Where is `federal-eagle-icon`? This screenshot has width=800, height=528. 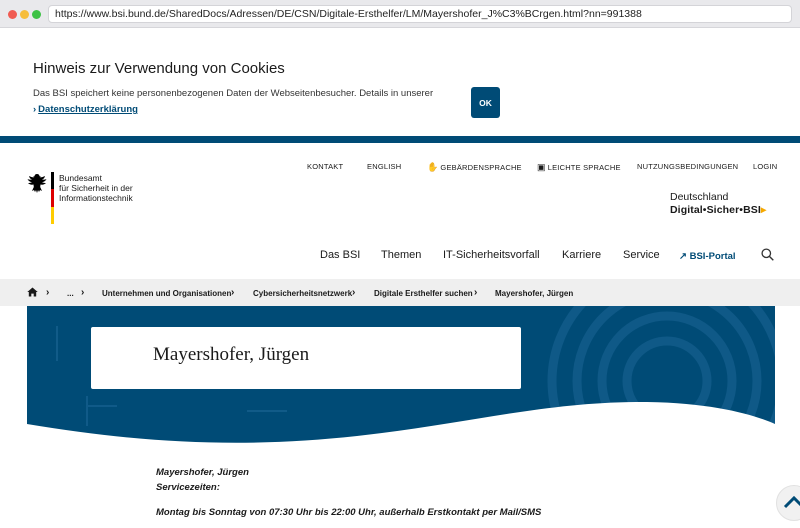 federal-eagle-icon is located at coordinates (37, 183).